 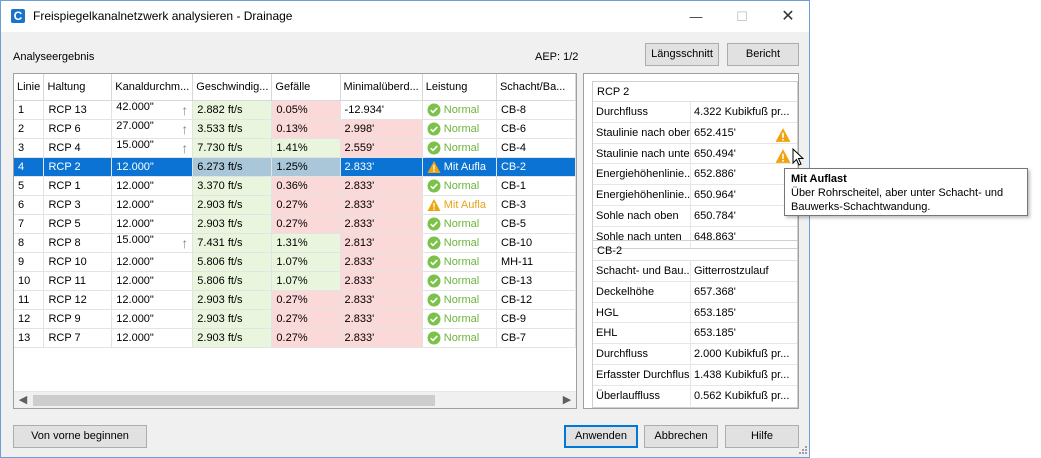 I want to click on horizontal-scrollbar: ◀ ▶, so click(x=295, y=399).